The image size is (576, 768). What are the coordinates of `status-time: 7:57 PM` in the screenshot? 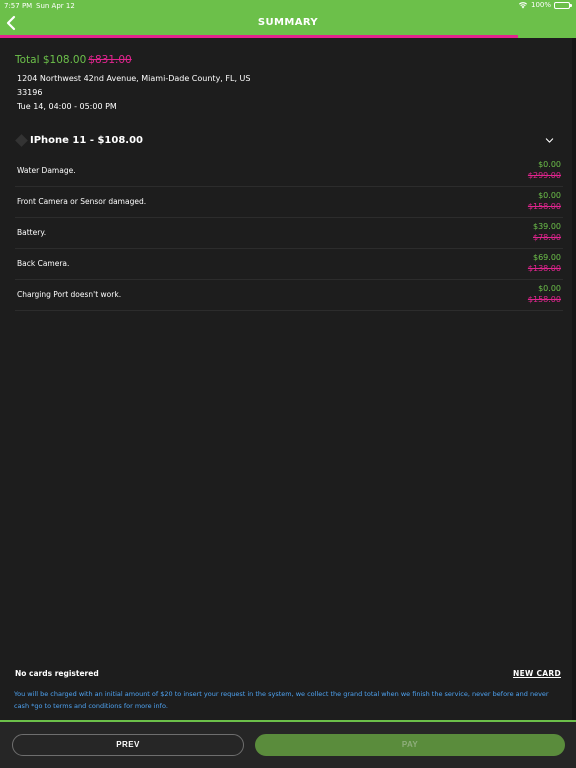 It's located at (18, 6).